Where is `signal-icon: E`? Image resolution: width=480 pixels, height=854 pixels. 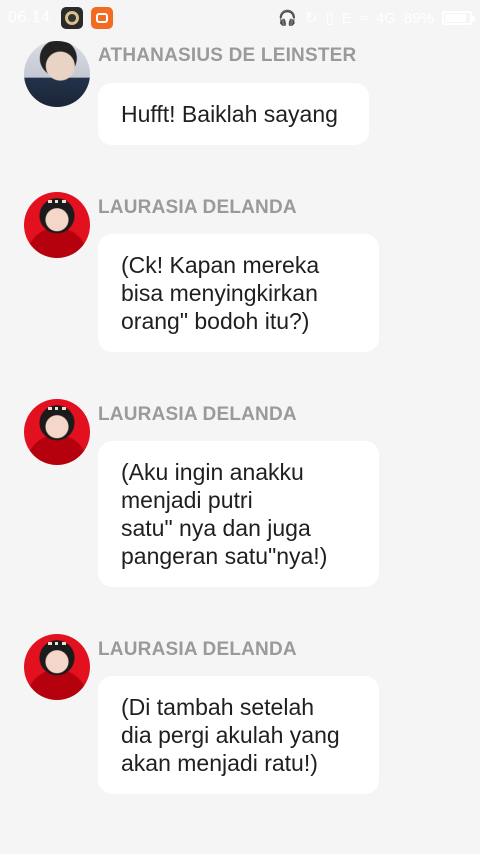
signal-icon: E is located at coordinates (347, 18).